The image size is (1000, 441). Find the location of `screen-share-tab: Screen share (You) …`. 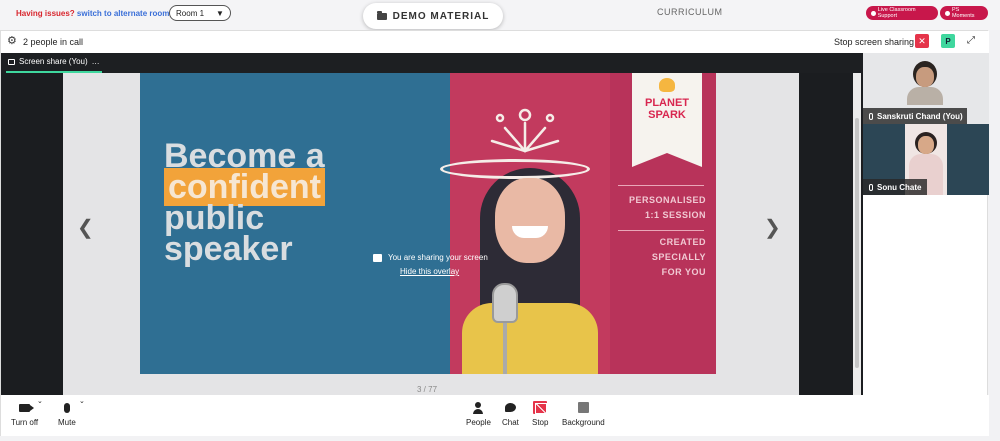

screen-share-tab: Screen share (You) … is located at coordinates (54, 61).